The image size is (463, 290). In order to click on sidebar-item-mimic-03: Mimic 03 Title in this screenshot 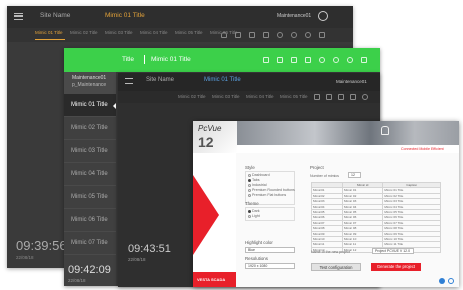, I will do `click(90, 151)`.